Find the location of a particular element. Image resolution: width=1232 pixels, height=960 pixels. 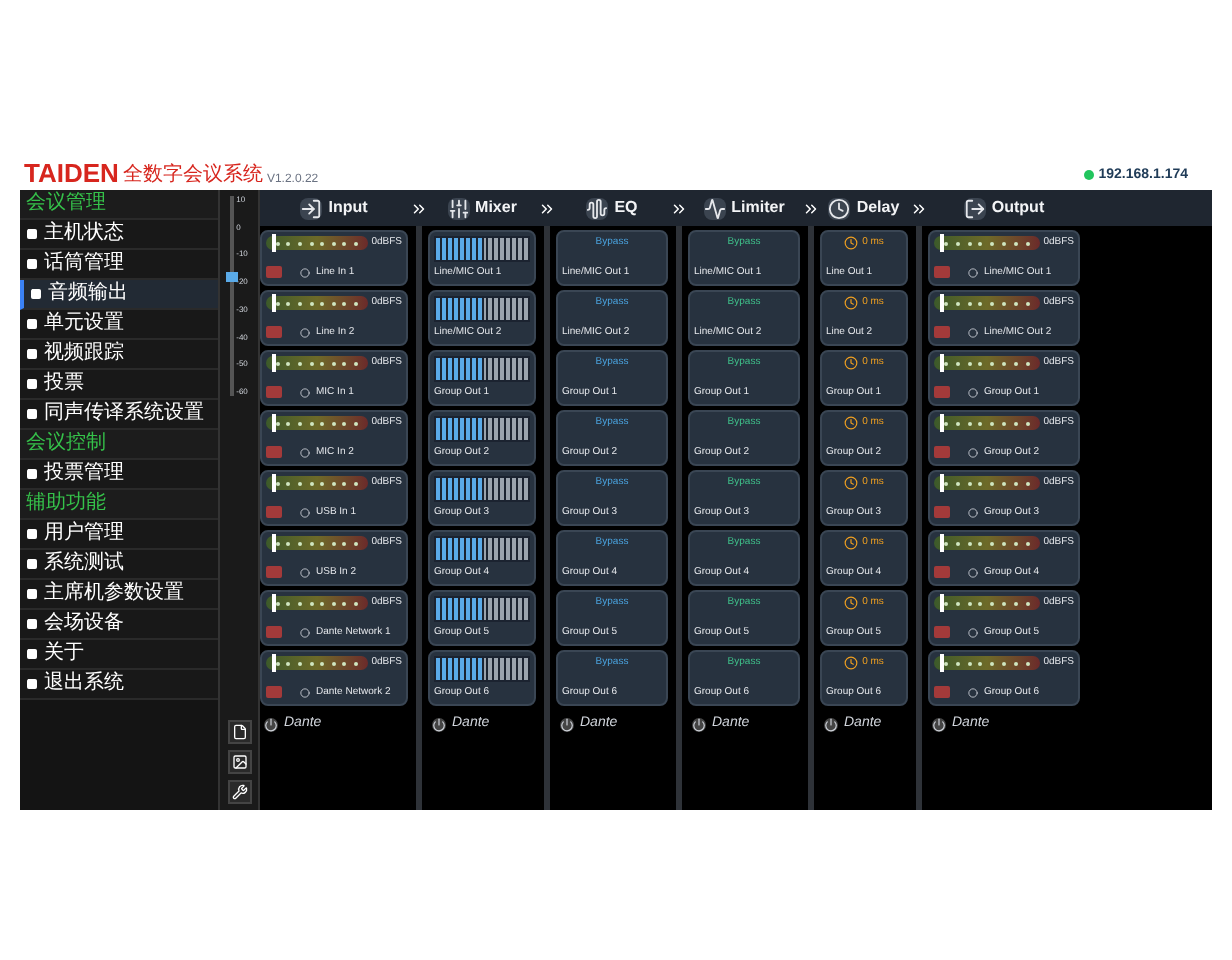

input-icon is located at coordinates (311, 208).